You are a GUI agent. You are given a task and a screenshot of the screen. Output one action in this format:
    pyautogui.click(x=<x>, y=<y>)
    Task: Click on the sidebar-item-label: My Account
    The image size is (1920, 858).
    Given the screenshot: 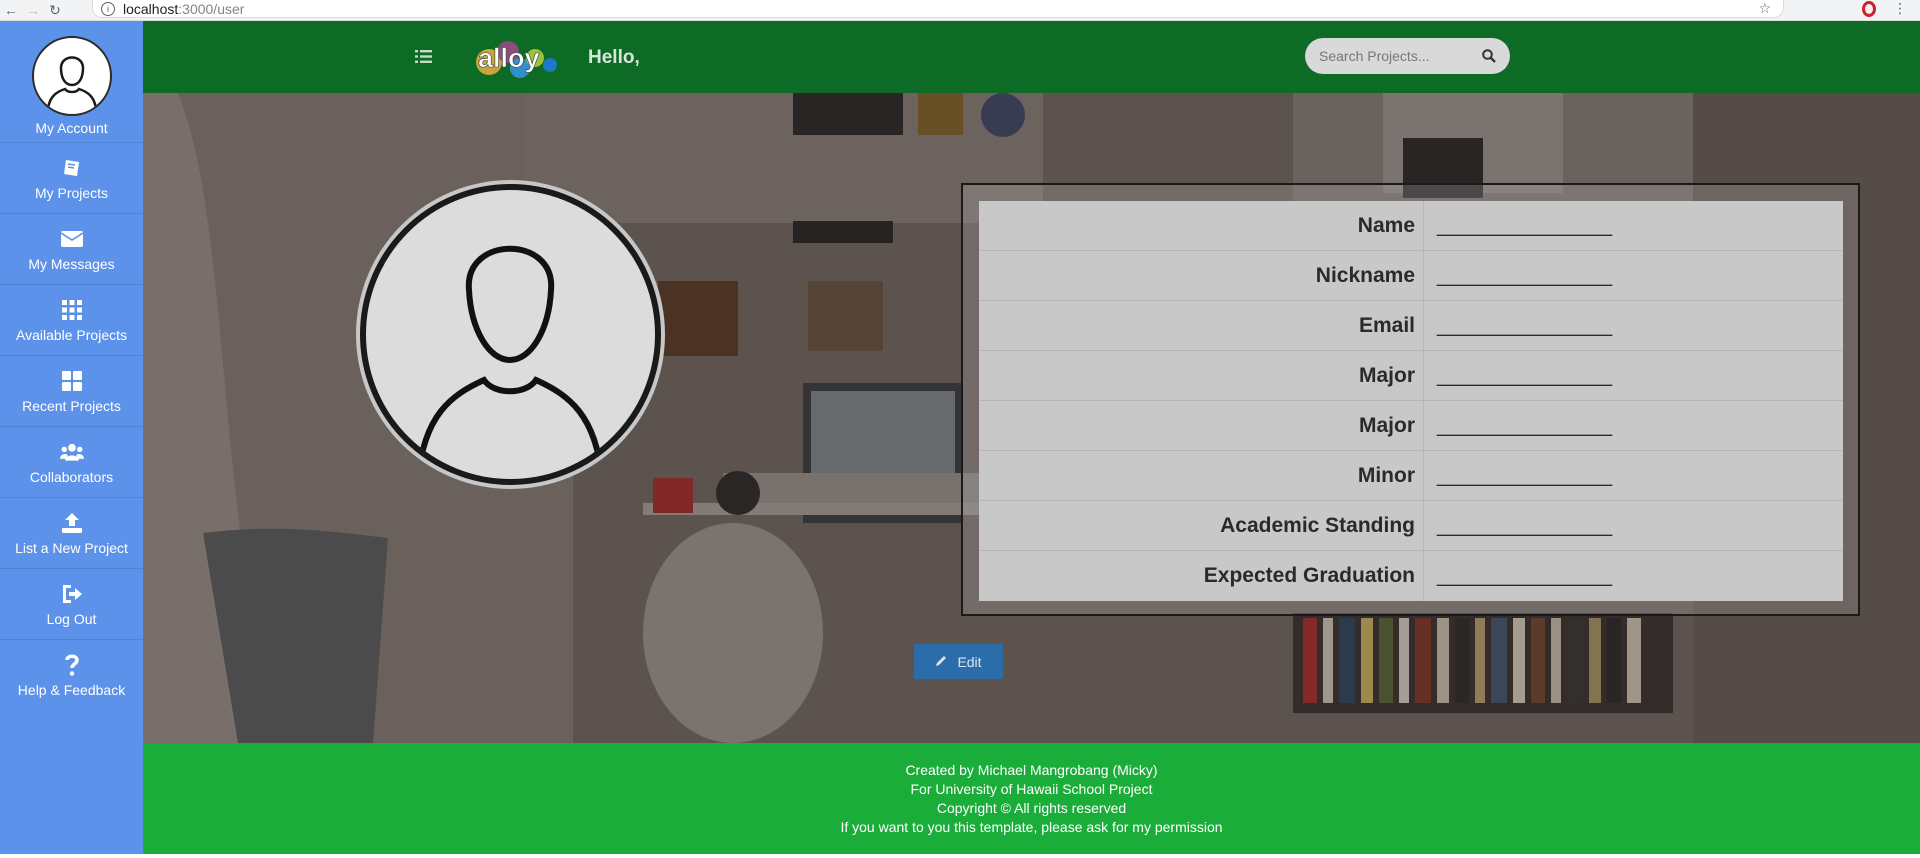 What is the action you would take?
    pyautogui.click(x=71, y=128)
    